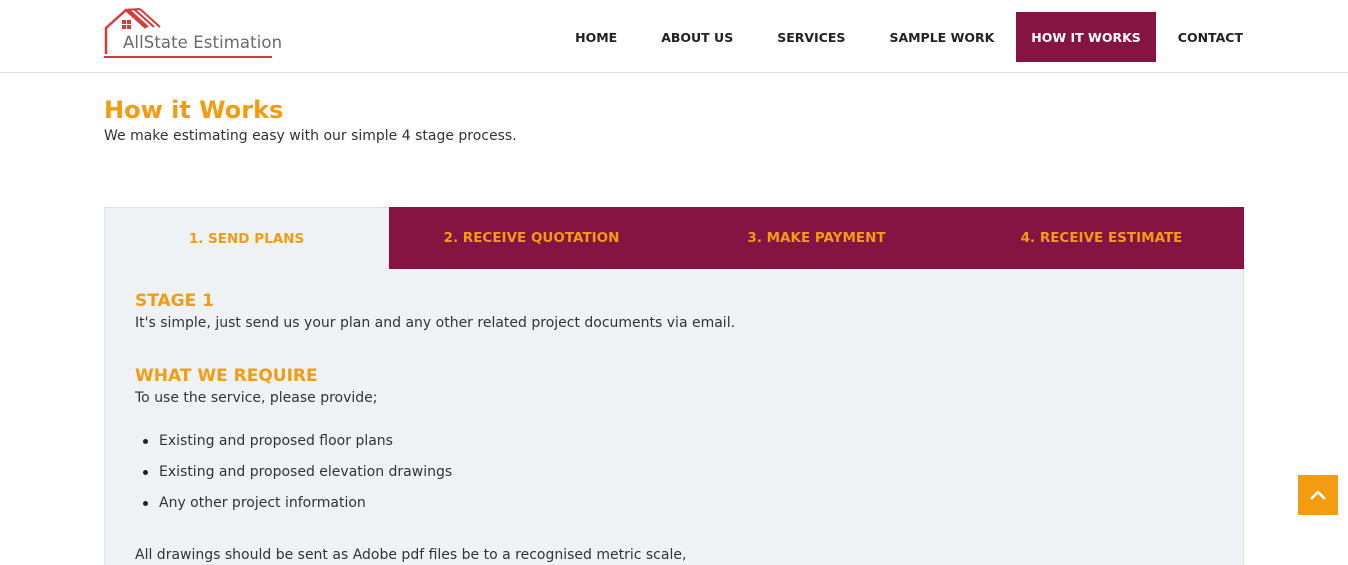 The width and height of the screenshot is (1348, 565). What do you see at coordinates (811, 37) in the screenshot?
I see `nav-item-services: SERVICES` at bounding box center [811, 37].